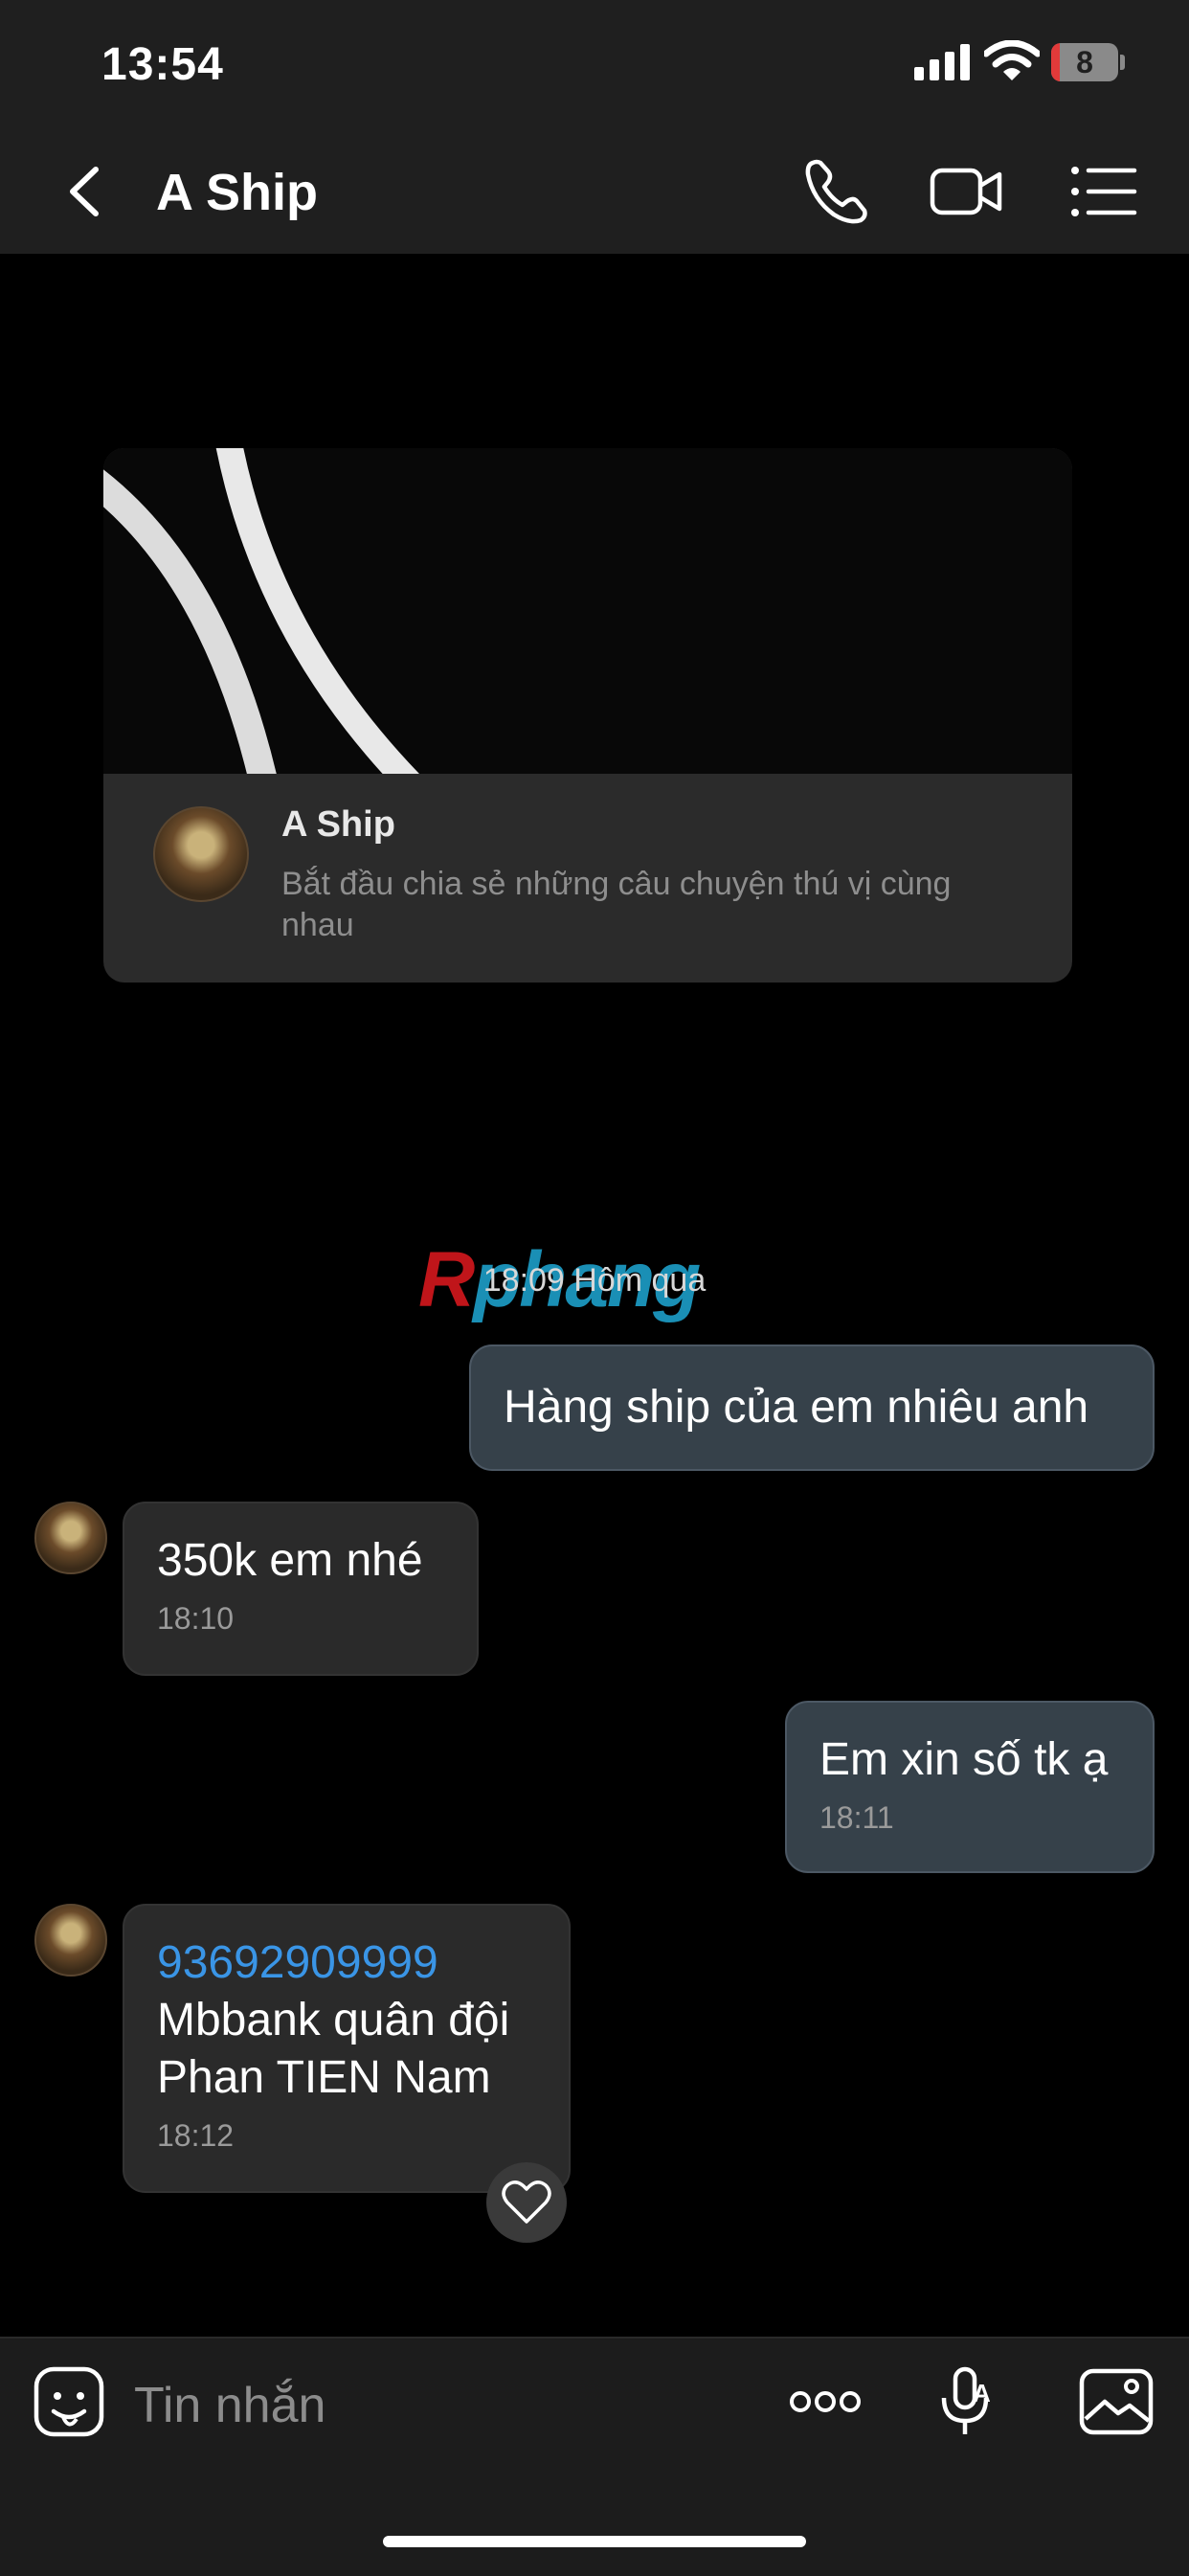 This screenshot has width=1189, height=2576. I want to click on heart-icon, so click(526, 2202).